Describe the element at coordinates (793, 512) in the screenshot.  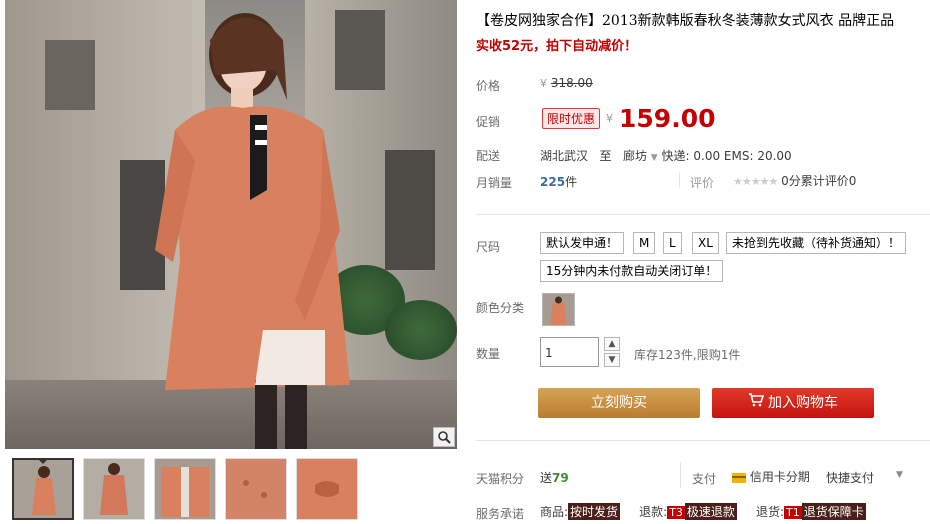
I see `t1-badge: T1` at that location.